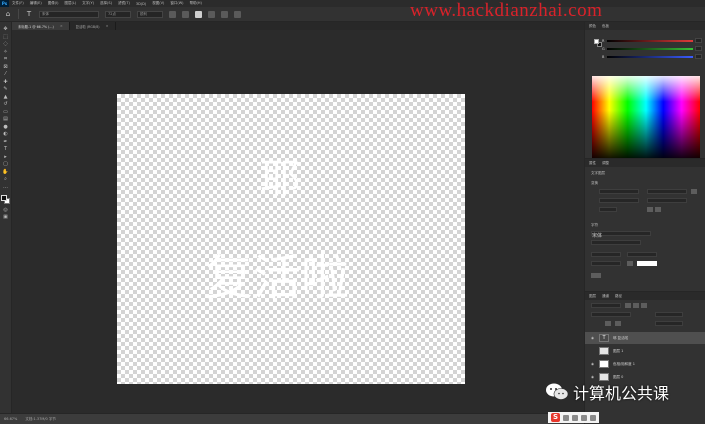  Describe the element at coordinates (29, 14) in the screenshot. I see `type-tool-icon: T` at that location.